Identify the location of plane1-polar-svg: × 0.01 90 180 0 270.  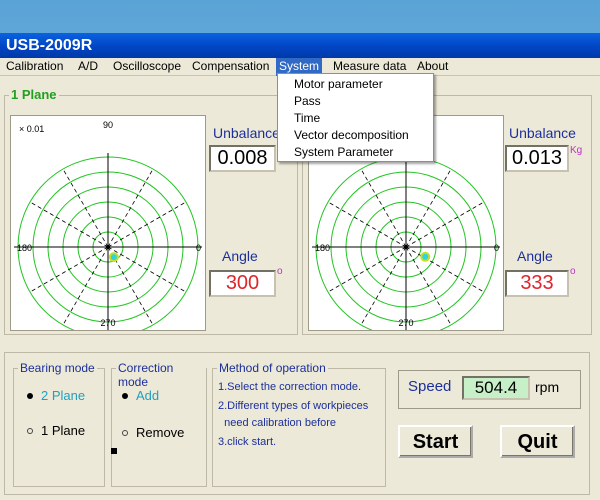
(108, 230).